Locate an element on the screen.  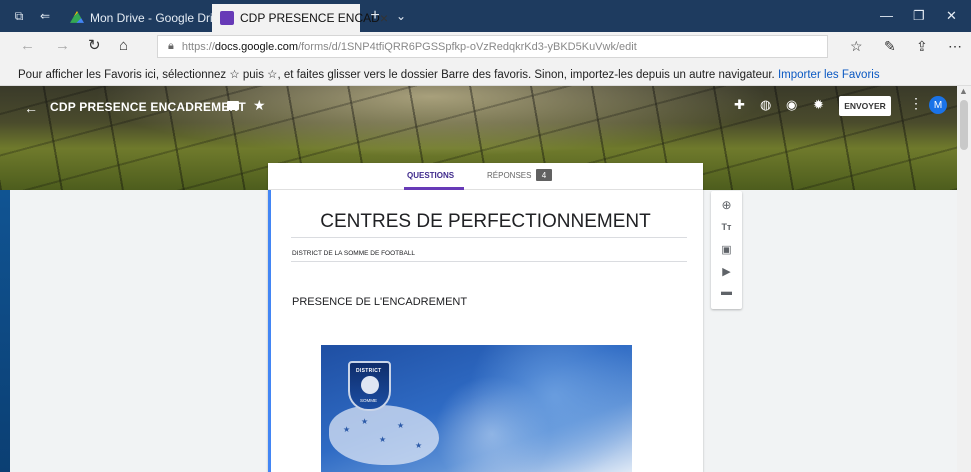
refresh-icon: ↻ is located at coordinates (94, 46).